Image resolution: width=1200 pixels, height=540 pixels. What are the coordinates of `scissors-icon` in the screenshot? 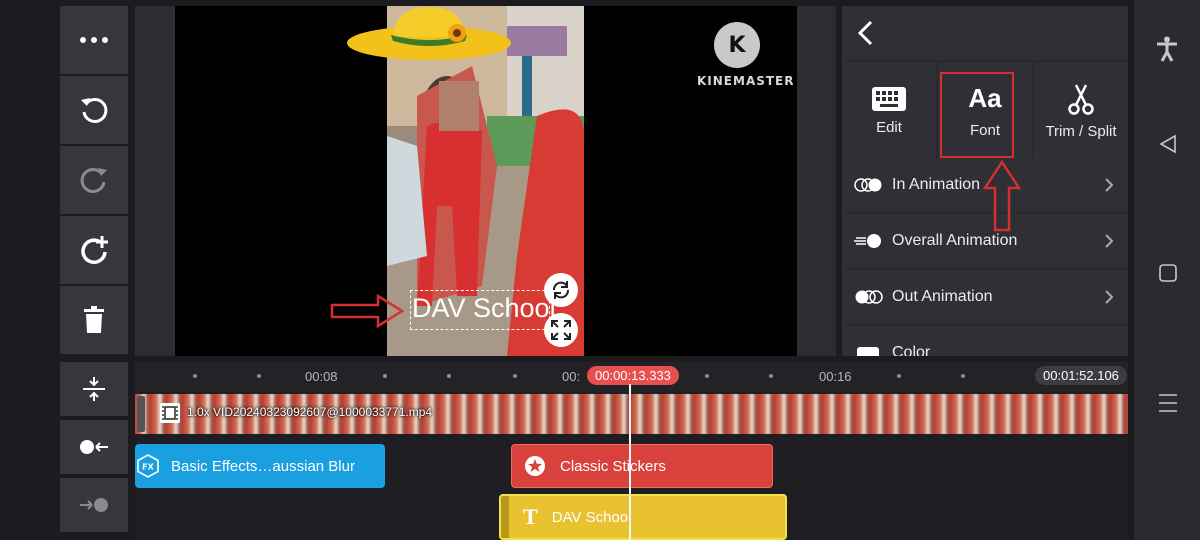 It's located at (1081, 99).